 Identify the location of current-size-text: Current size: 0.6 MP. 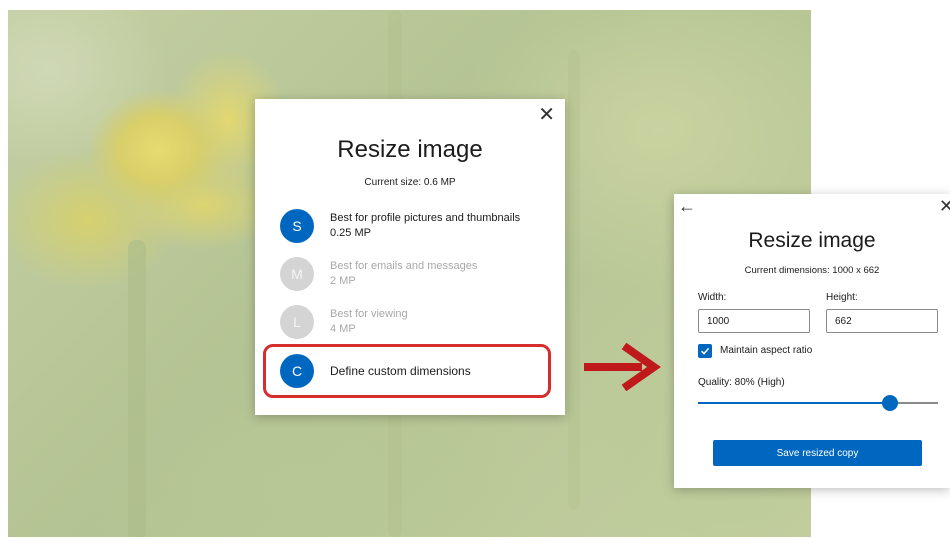
(410, 182).